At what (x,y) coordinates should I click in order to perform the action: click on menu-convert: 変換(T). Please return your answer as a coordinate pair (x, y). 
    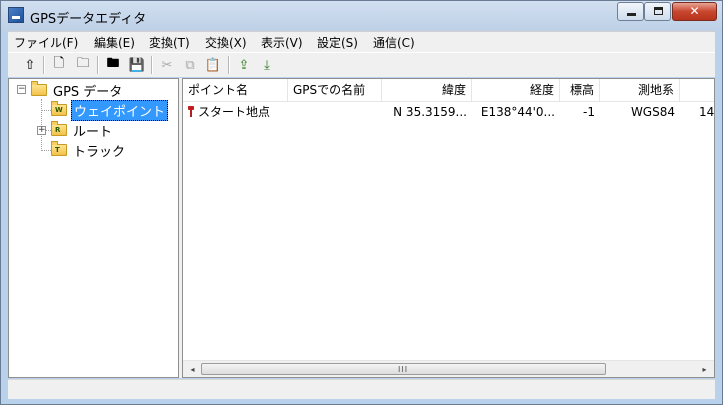
    Looking at the image, I should click on (169, 42).